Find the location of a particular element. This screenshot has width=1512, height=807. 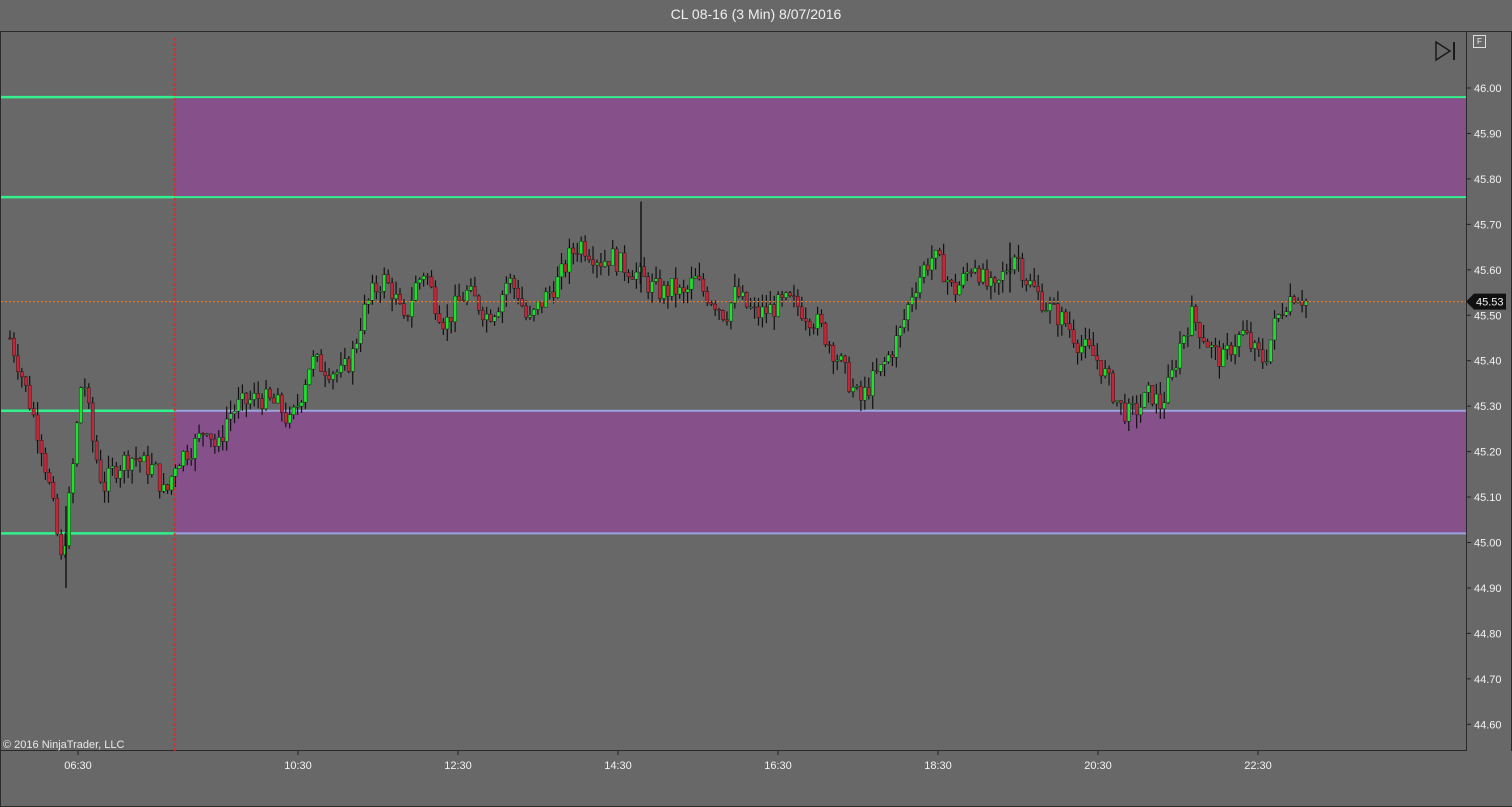

x-tick-label: 20:30 is located at coordinates (1098, 766).